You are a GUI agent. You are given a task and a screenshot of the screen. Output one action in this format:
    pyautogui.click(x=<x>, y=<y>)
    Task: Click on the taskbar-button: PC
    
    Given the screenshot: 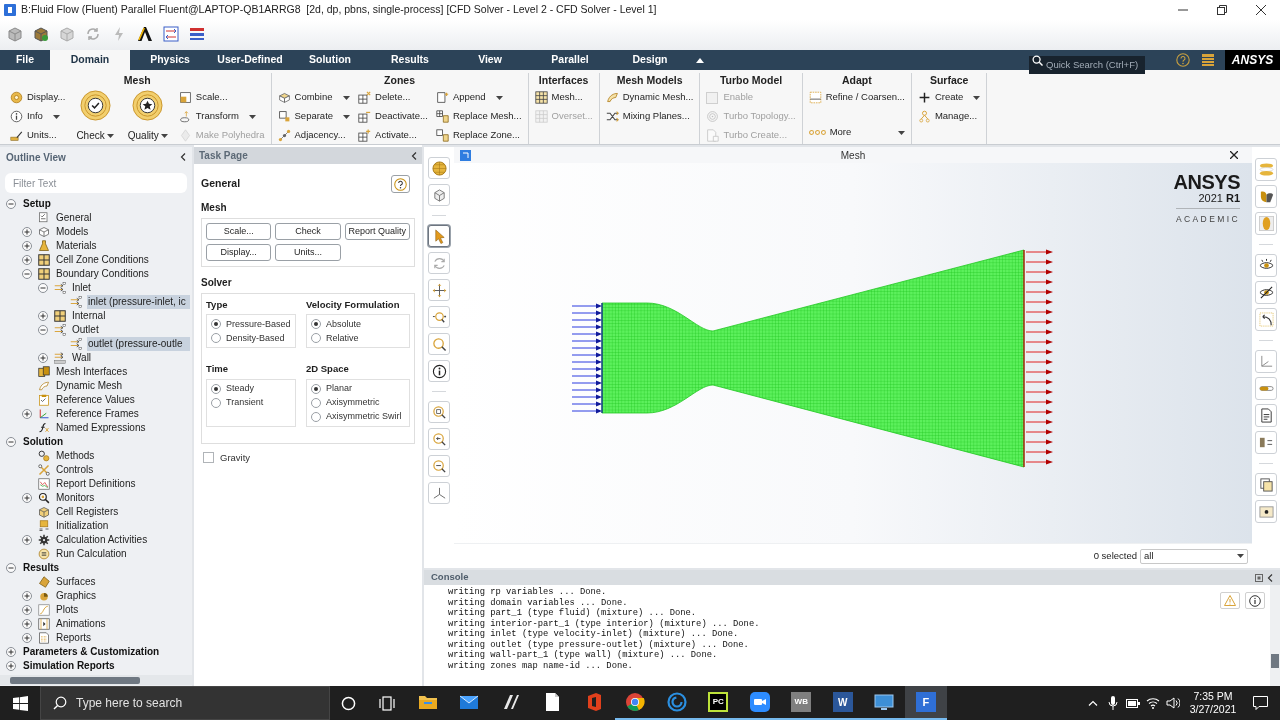 What is the action you would take?
    pyautogui.click(x=718, y=703)
    